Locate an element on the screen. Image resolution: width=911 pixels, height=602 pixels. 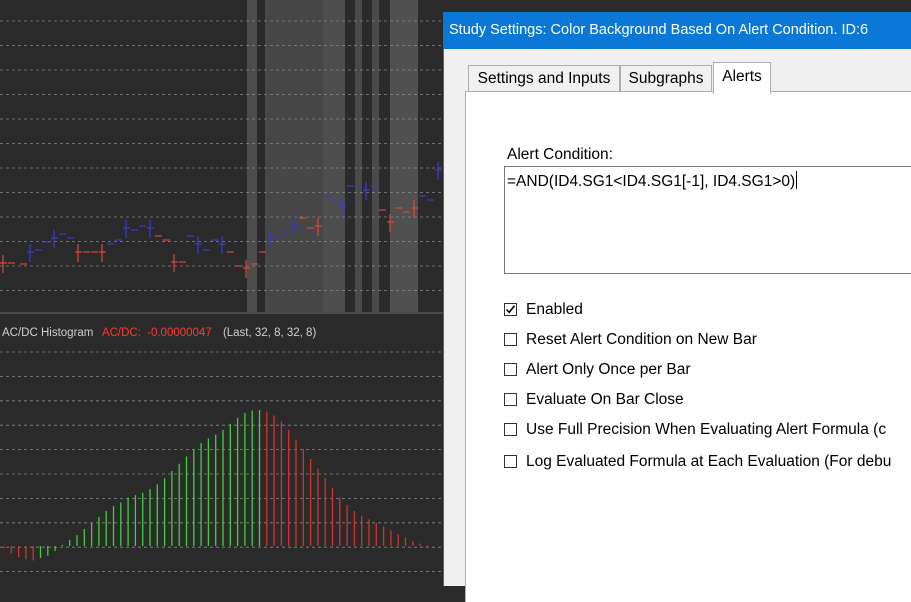
alert-once-label: Alert Only Once per Bar is located at coordinates (608, 369).